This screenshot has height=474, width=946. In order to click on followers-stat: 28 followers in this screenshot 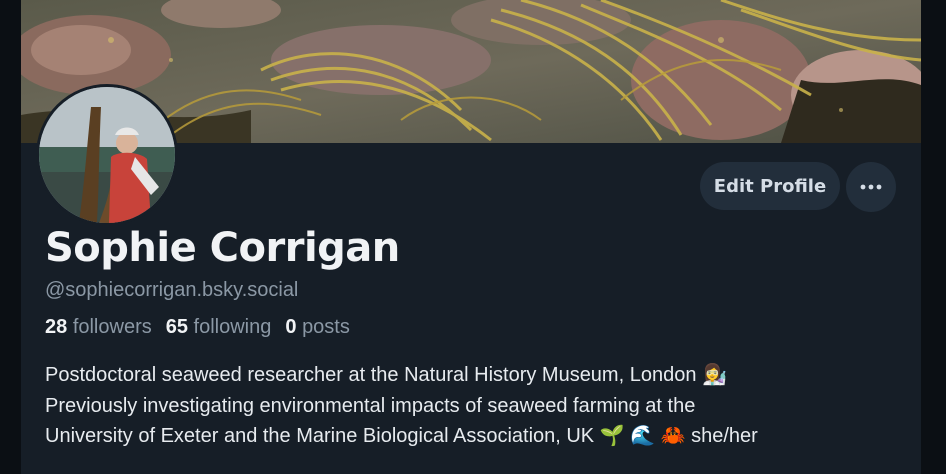, I will do `click(98, 327)`.